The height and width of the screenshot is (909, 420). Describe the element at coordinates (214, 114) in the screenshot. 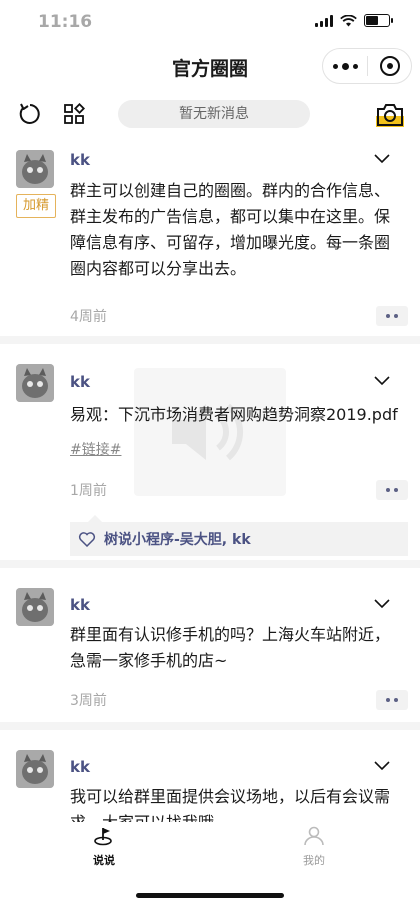

I see `new-message-notice: 暂无新消息` at that location.